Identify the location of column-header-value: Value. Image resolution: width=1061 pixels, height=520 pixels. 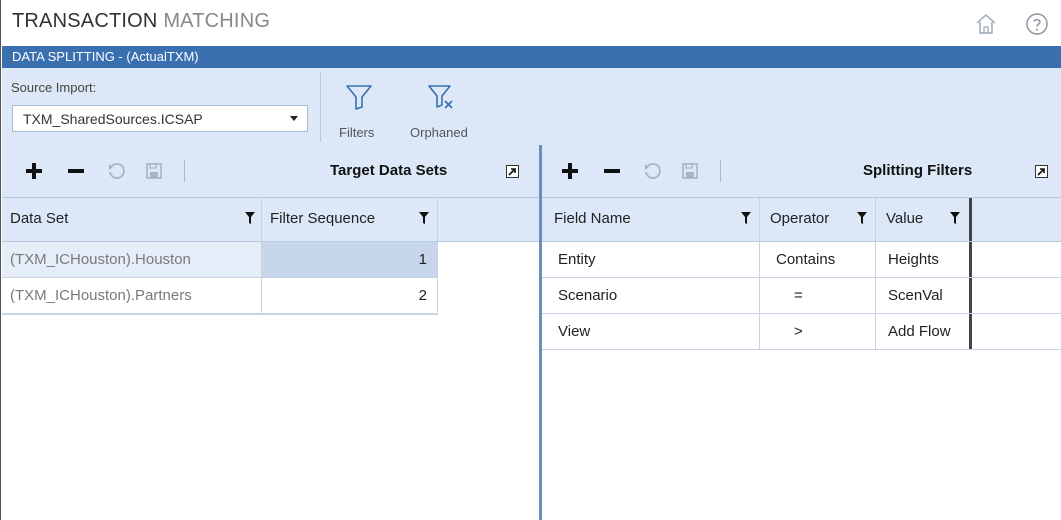
(924, 219).